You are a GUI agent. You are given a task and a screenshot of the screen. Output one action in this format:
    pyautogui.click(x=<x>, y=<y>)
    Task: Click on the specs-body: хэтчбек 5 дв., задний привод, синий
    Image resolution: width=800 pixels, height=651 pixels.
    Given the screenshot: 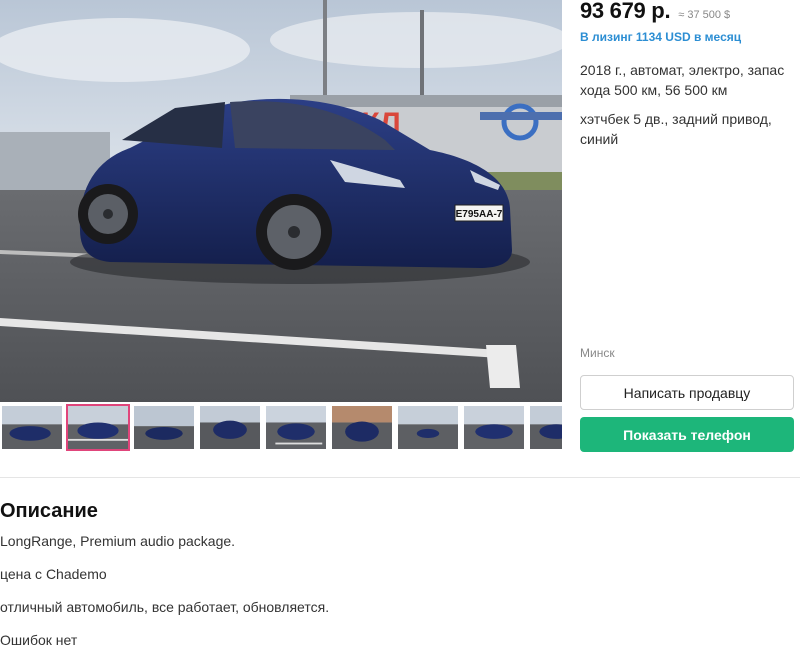 What is the action you would take?
    pyautogui.click(x=676, y=129)
    